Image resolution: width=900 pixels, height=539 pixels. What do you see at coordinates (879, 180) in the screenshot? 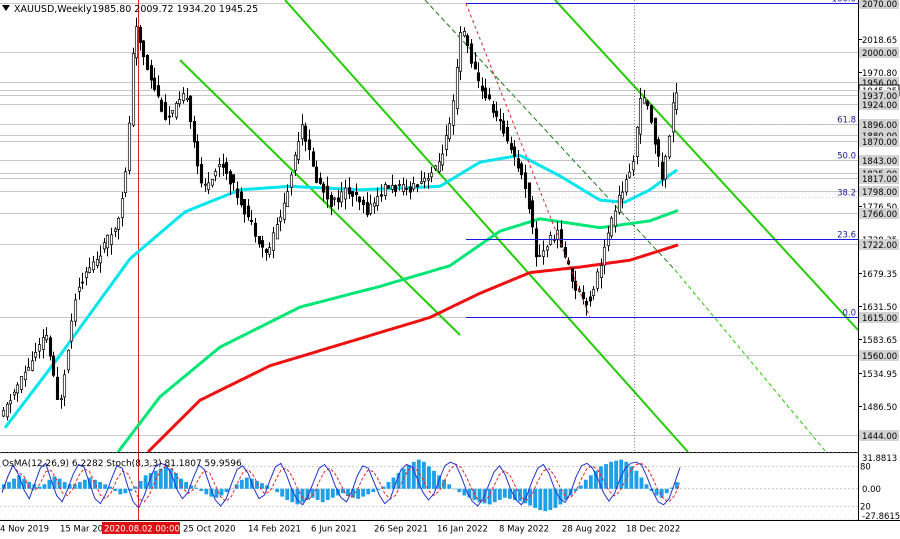
I see `price-tick-label: 1817.00` at bounding box center [879, 180].